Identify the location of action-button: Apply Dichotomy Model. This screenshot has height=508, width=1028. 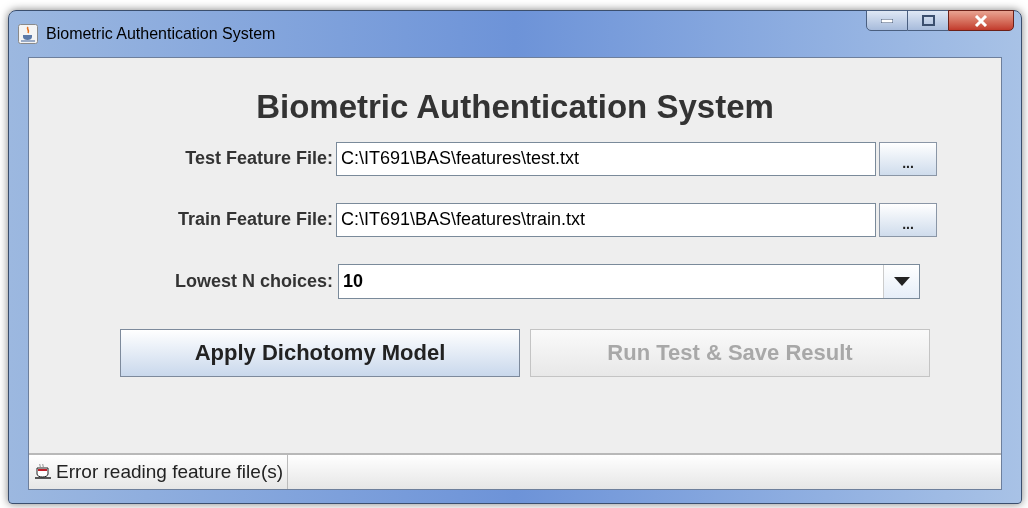
(320, 352).